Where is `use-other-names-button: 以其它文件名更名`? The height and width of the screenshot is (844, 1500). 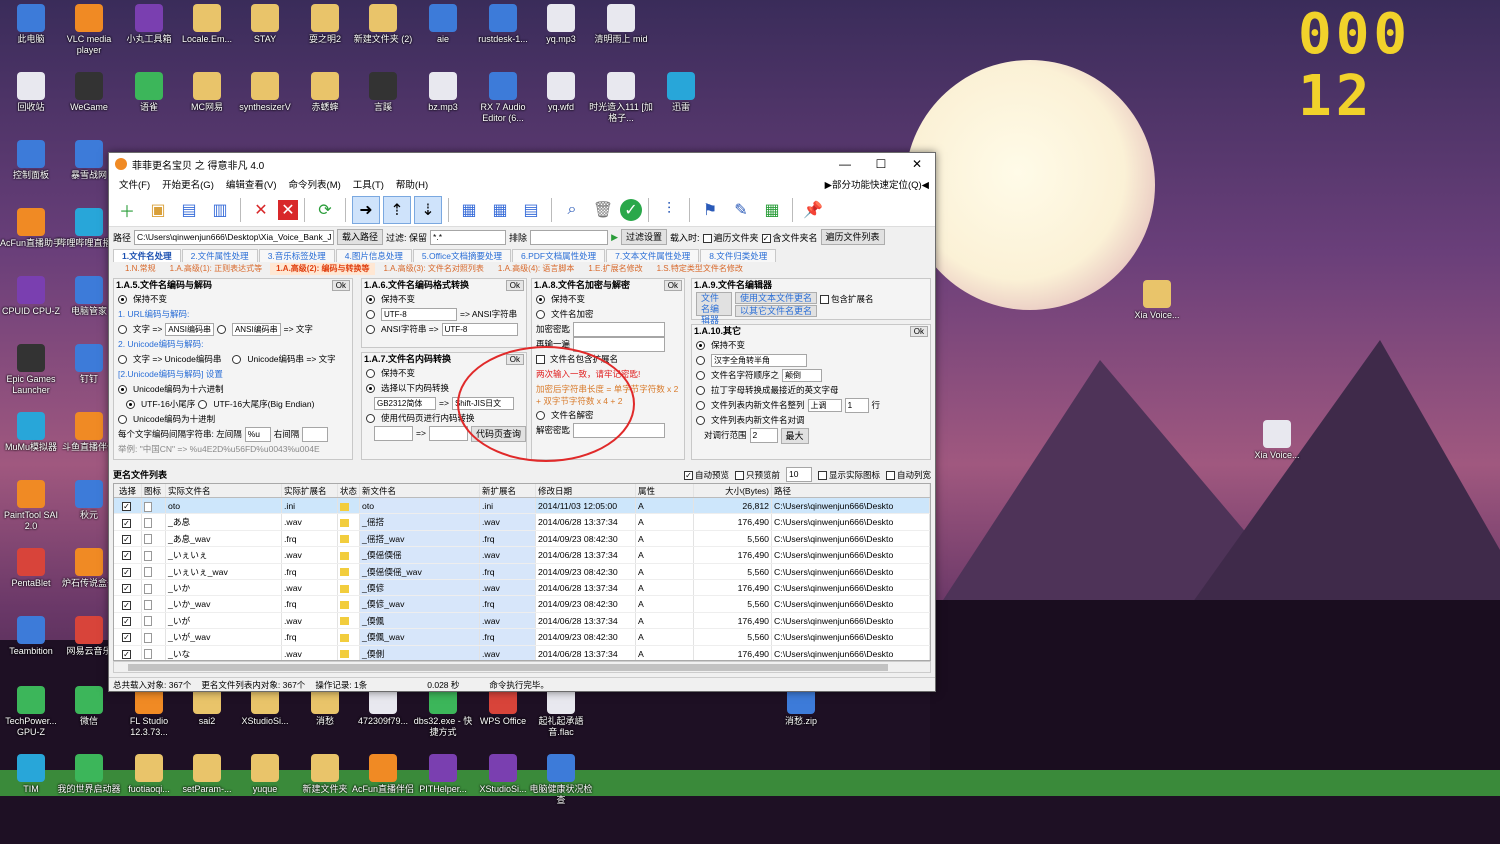 use-other-names-button: 以其它文件名更名 is located at coordinates (776, 311).